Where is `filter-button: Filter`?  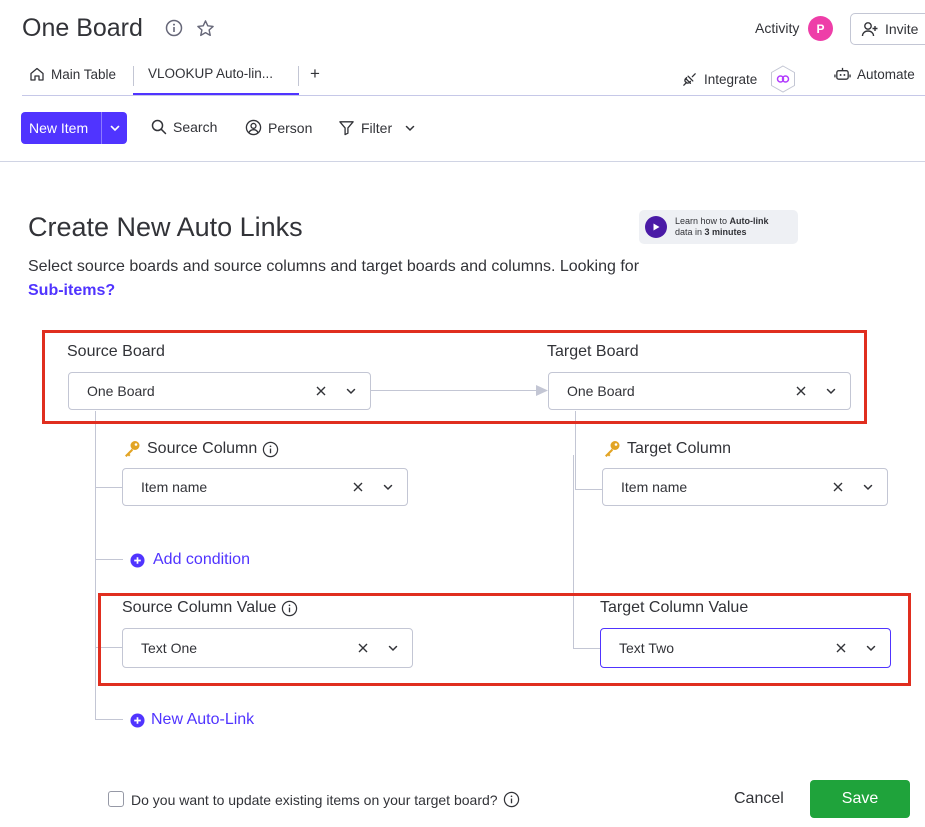 filter-button: Filter is located at coordinates (377, 127).